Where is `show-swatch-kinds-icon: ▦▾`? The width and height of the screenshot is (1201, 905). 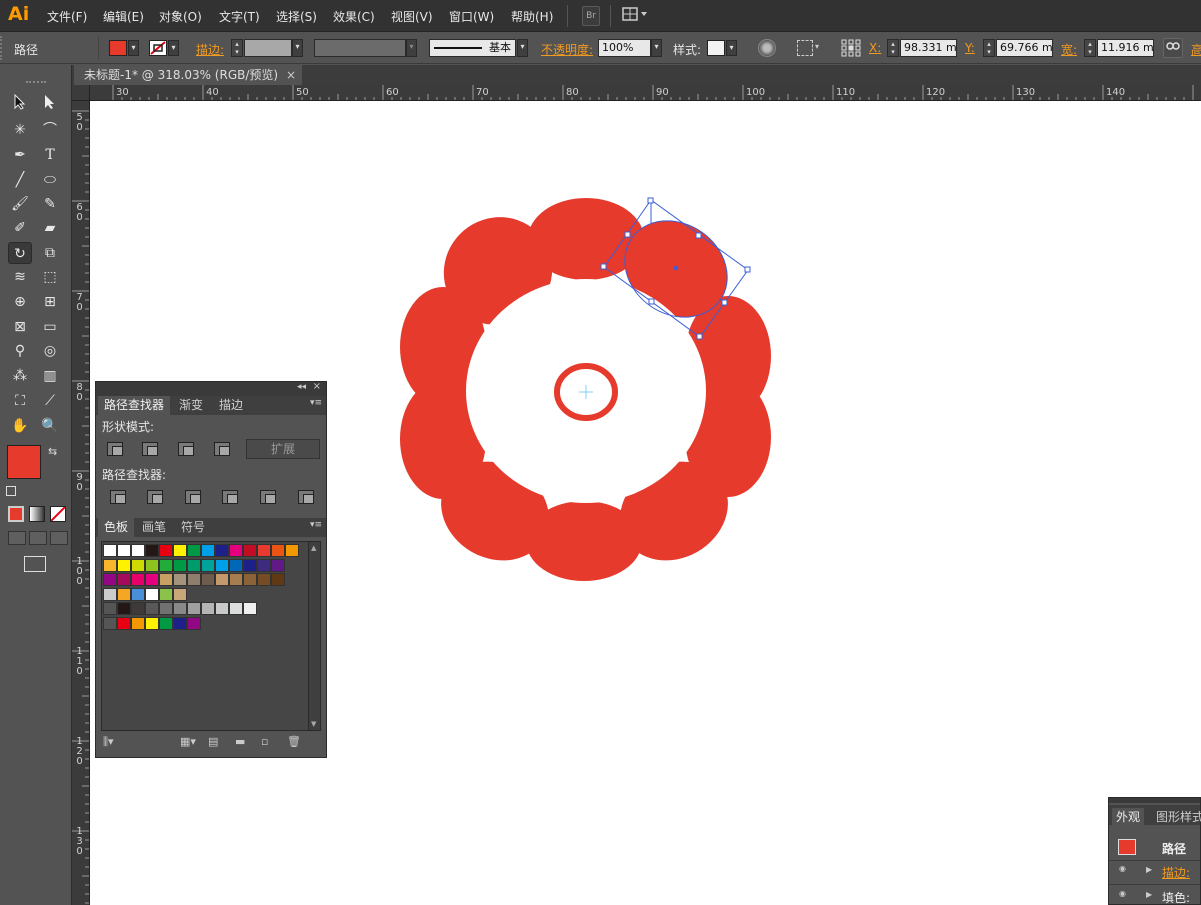
show-swatch-kinds-icon: ▦▾ is located at coordinates (188, 741).